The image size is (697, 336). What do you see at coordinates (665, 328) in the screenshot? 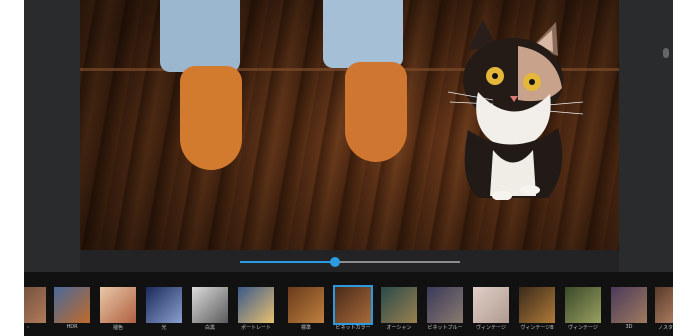
I see `filter-8-label: ノスタルジー` at bounding box center [665, 328].